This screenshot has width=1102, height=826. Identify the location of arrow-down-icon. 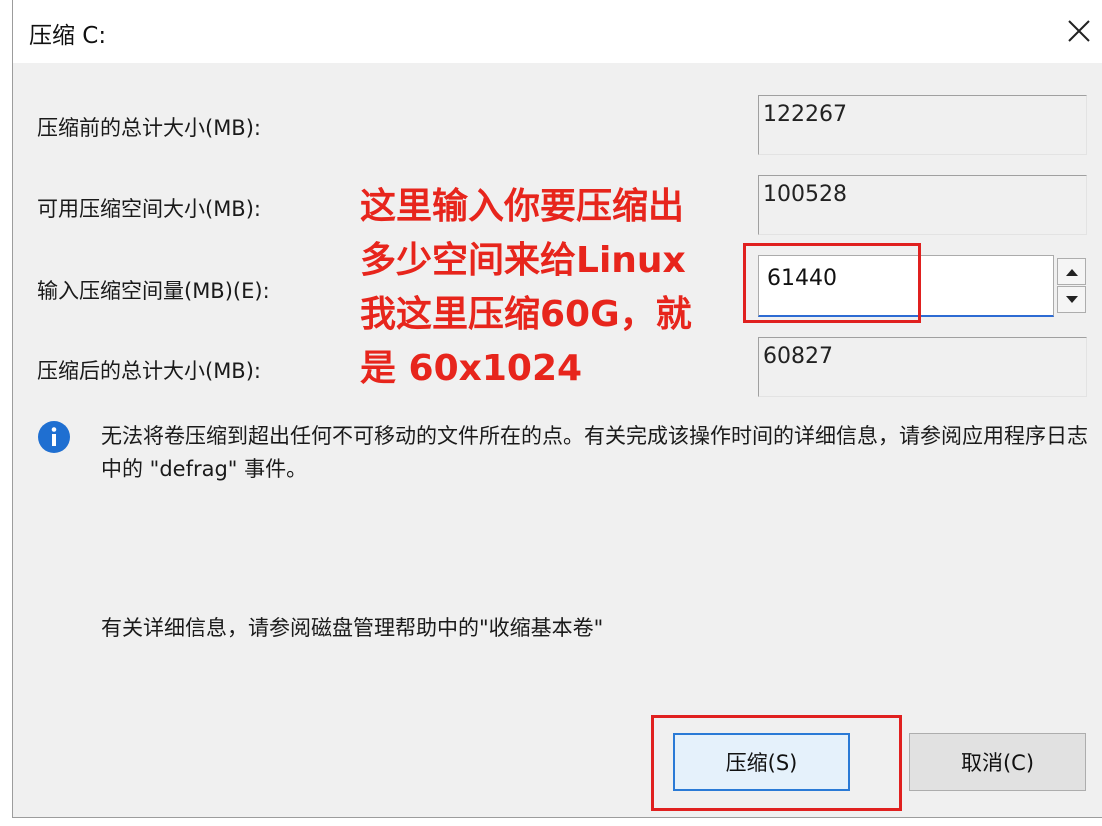
(1071, 299).